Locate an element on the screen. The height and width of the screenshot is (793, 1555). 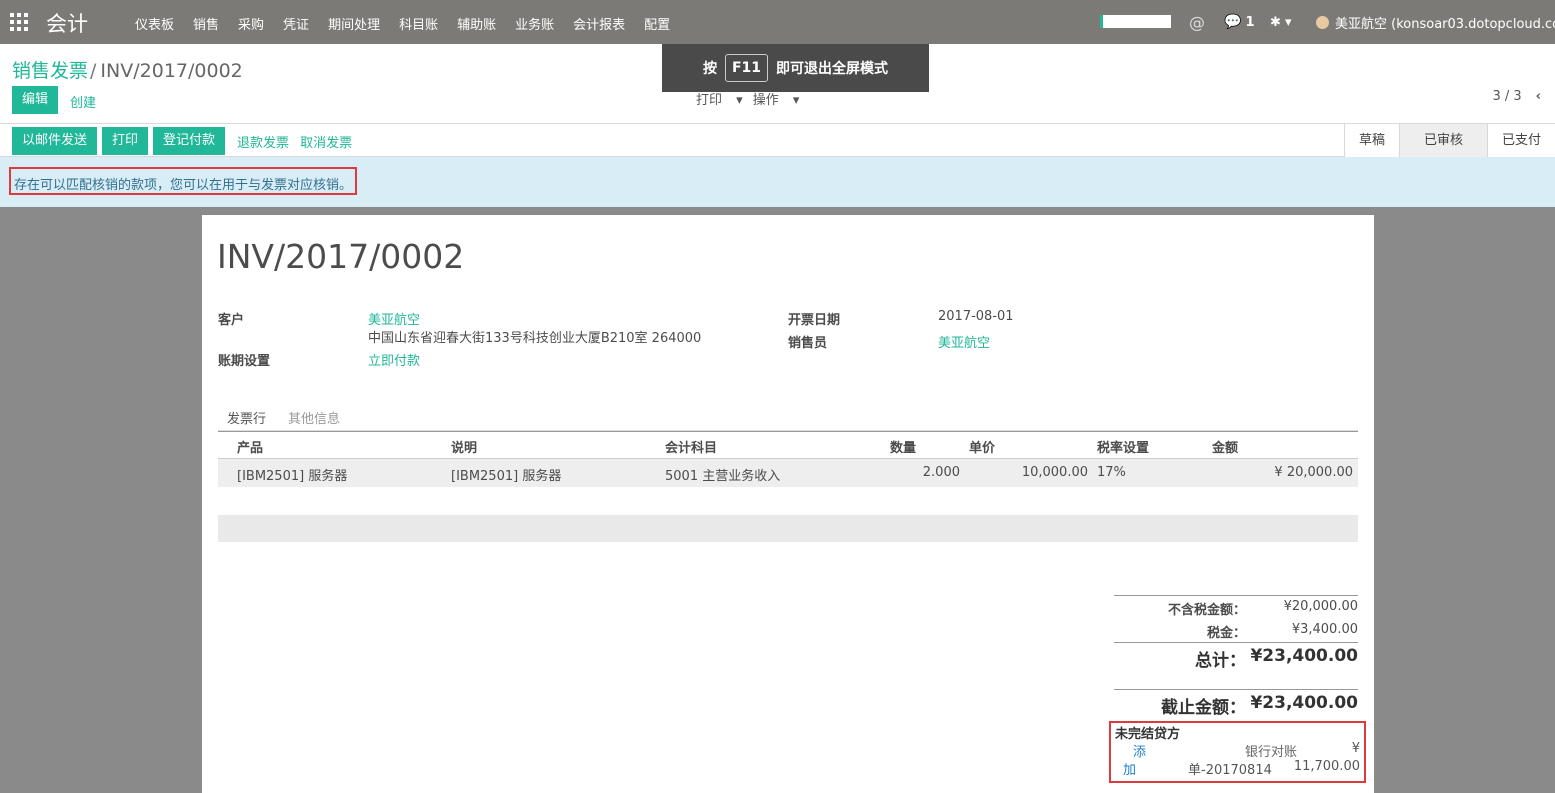
header-unit-price: 单价 is located at coordinates (982, 446).